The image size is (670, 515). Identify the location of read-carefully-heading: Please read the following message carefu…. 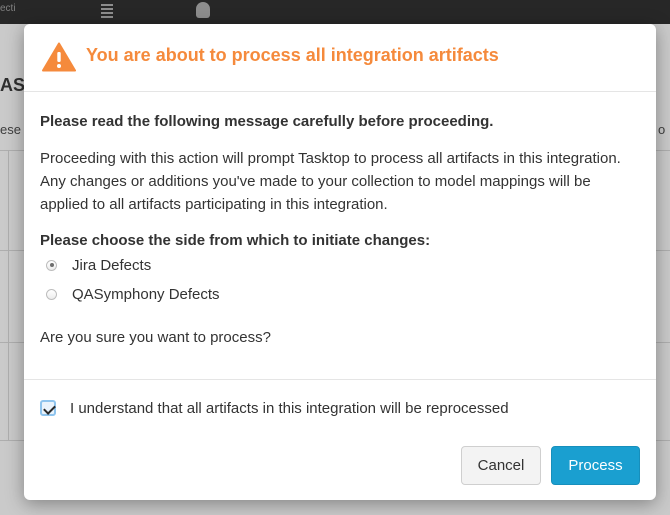
(267, 121).